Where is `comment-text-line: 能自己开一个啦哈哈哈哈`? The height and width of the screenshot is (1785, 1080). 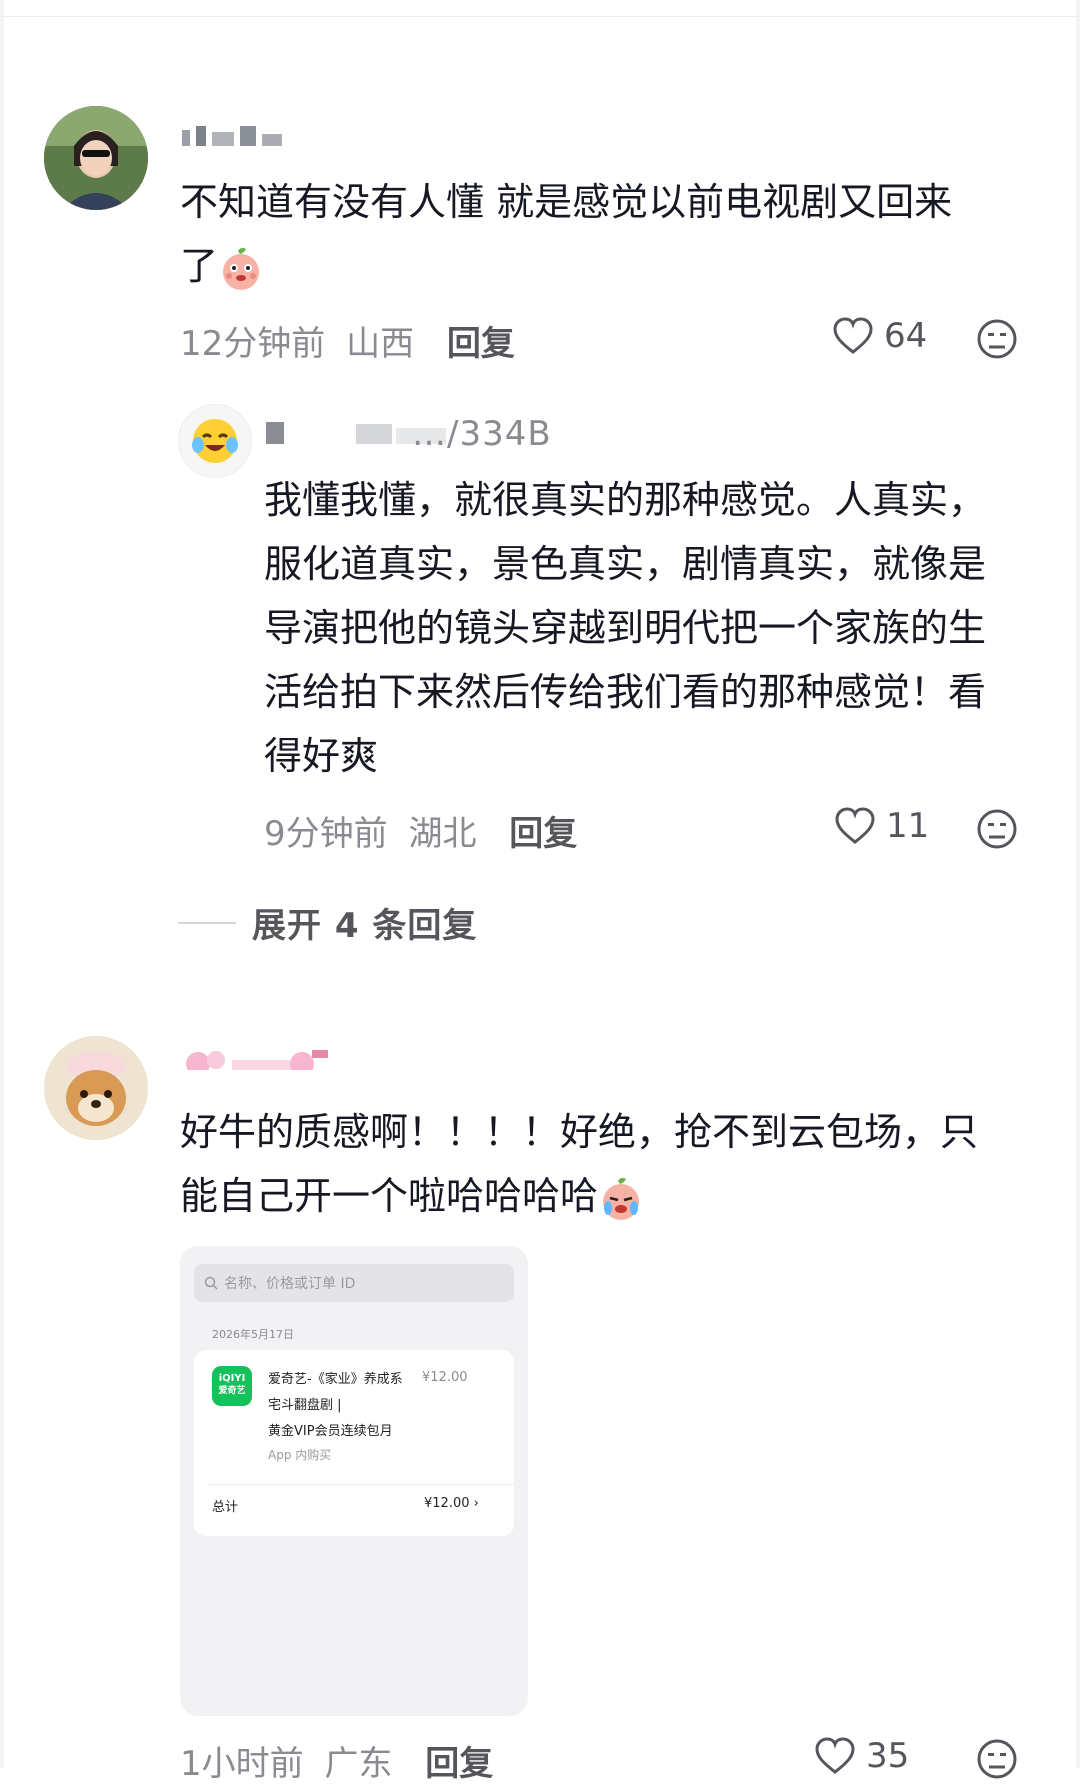 comment-text-line: 能自己开一个啦哈哈哈哈 is located at coordinates (615, 1196).